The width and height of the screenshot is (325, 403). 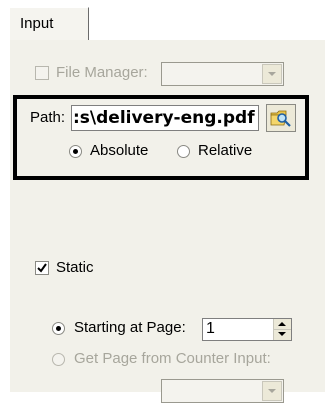 What do you see at coordinates (282, 324) in the screenshot?
I see `spinner-up-icon` at bounding box center [282, 324].